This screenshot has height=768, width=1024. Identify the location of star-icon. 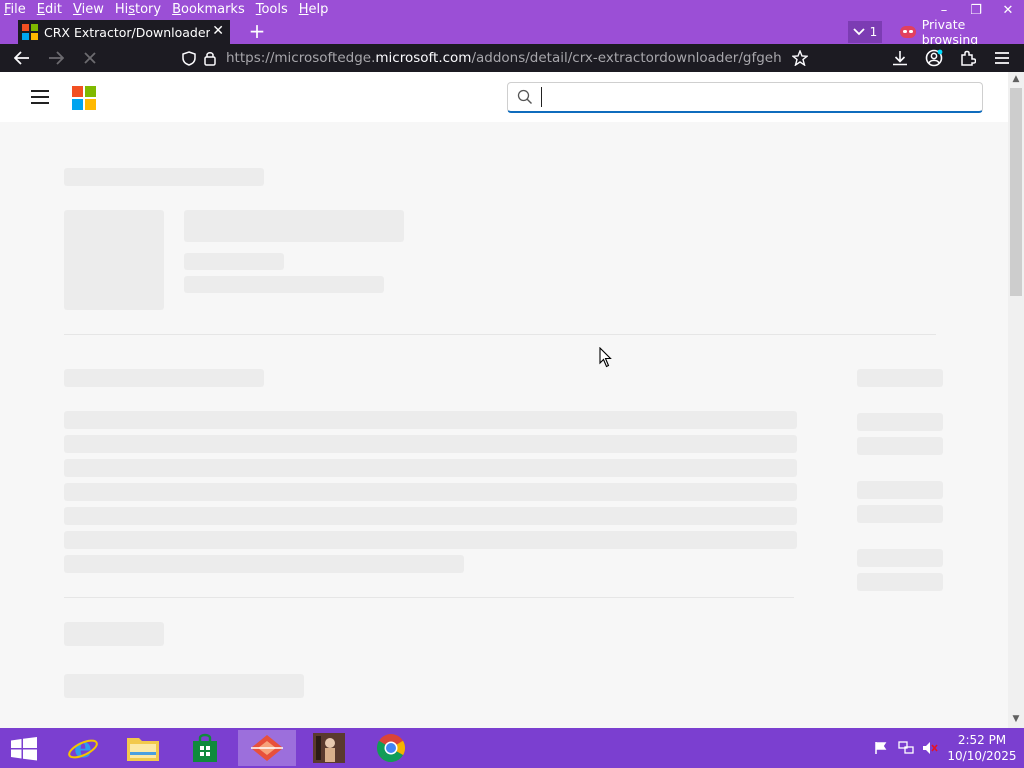
(800, 58).